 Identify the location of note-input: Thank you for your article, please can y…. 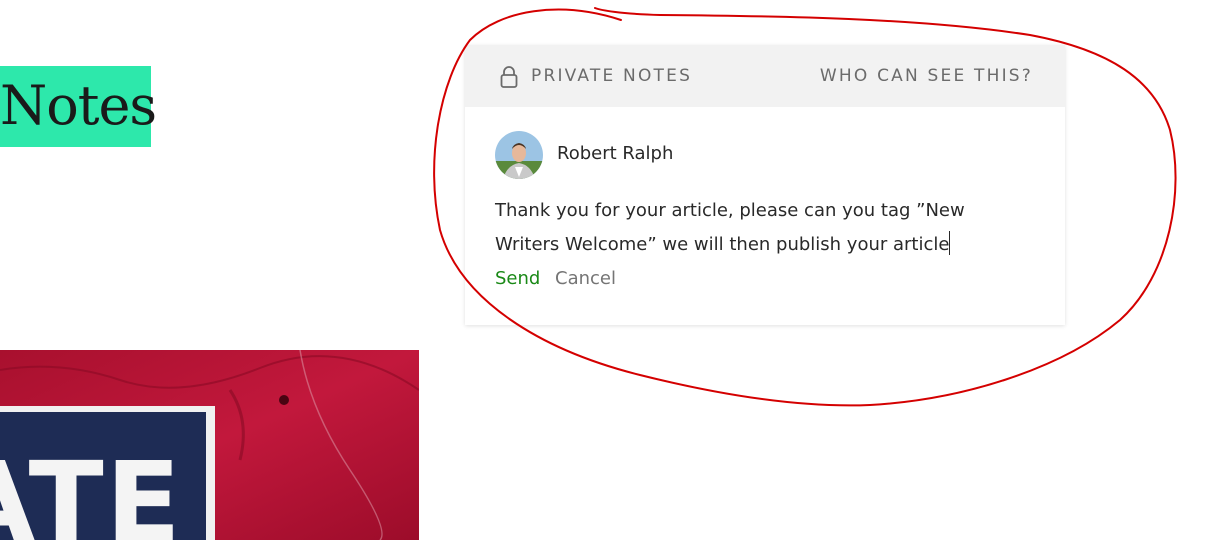
(755, 228).